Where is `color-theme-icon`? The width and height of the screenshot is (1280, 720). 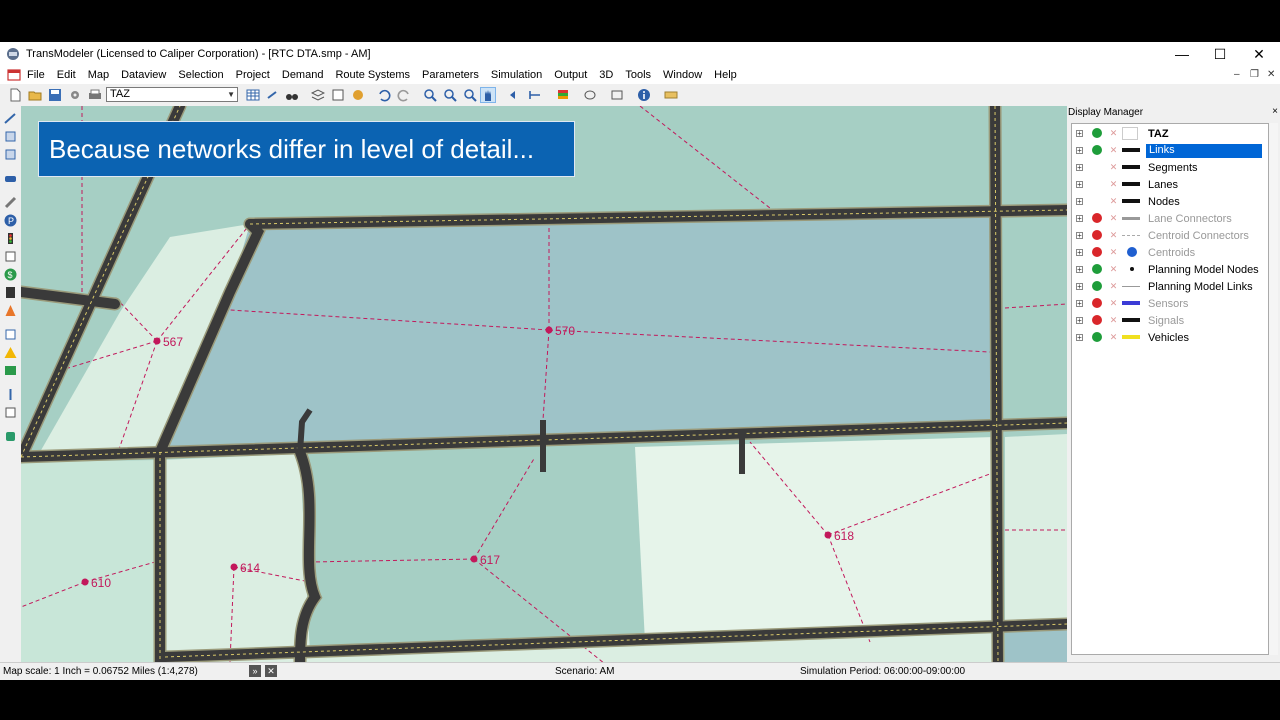
color-theme-icon is located at coordinates (563, 95).